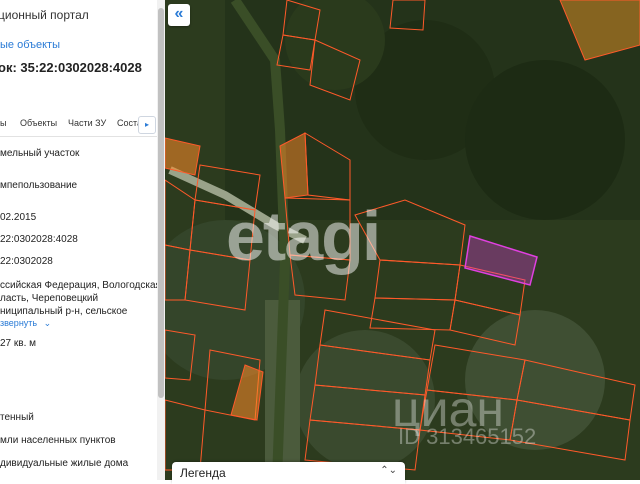 Image resolution: width=640 pixels, height=484 pixels. I want to click on sort-toggle-icon: ⌃⌄, so click(388, 470).